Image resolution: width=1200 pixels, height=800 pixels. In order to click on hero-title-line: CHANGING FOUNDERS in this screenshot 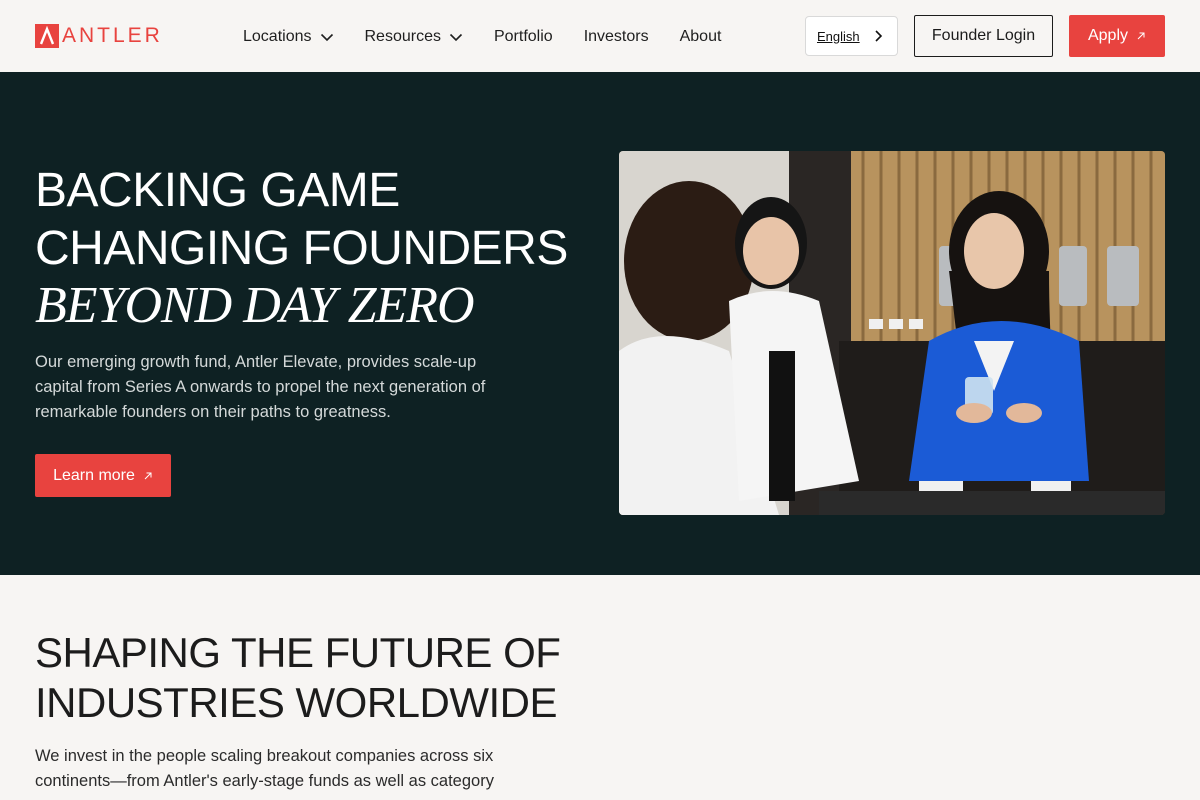, I will do `click(301, 248)`.